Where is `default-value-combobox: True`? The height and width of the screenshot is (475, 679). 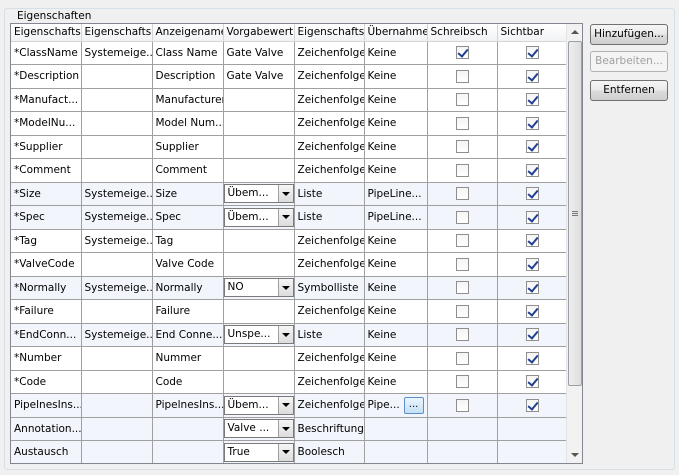
default-value-combobox: True is located at coordinates (258, 452).